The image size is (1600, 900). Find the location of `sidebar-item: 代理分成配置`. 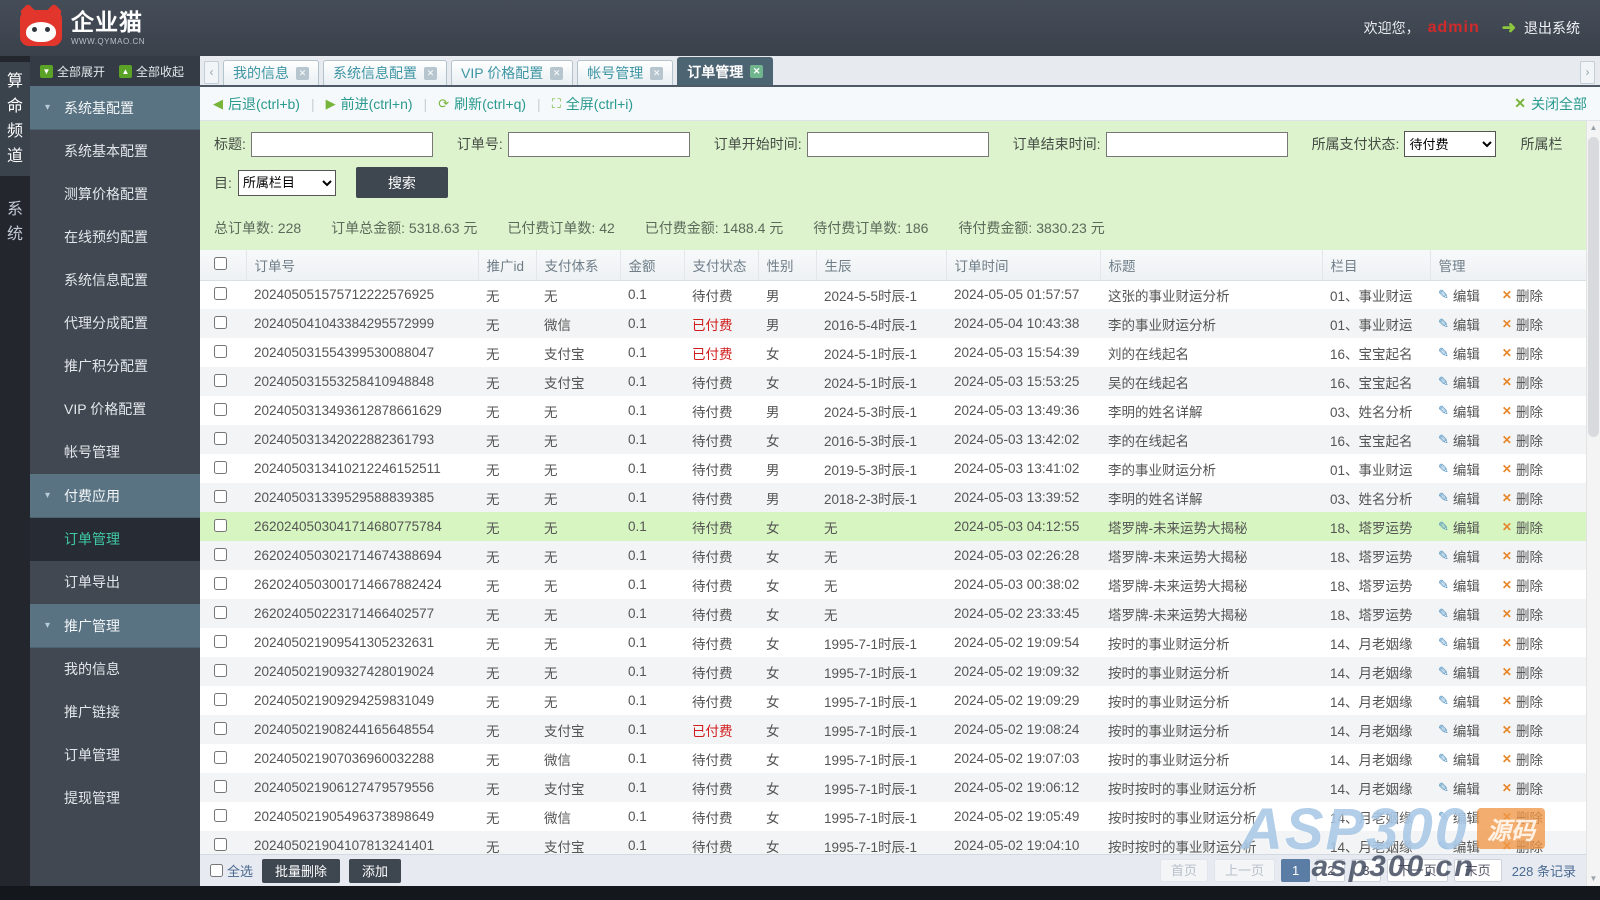

sidebar-item: 代理分成配置 is located at coordinates (115, 323).